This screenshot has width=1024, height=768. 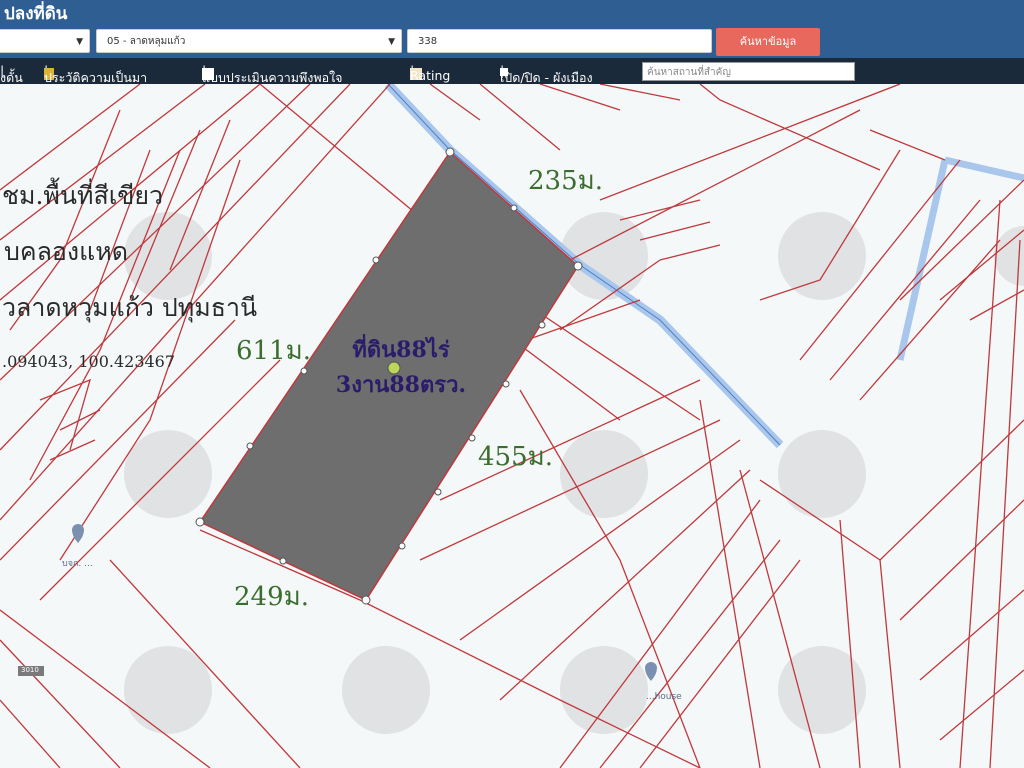 What do you see at coordinates (249, 41) in the screenshot?
I see `district-select: 05 - ลาดหลุมแก้ว ▼` at bounding box center [249, 41].